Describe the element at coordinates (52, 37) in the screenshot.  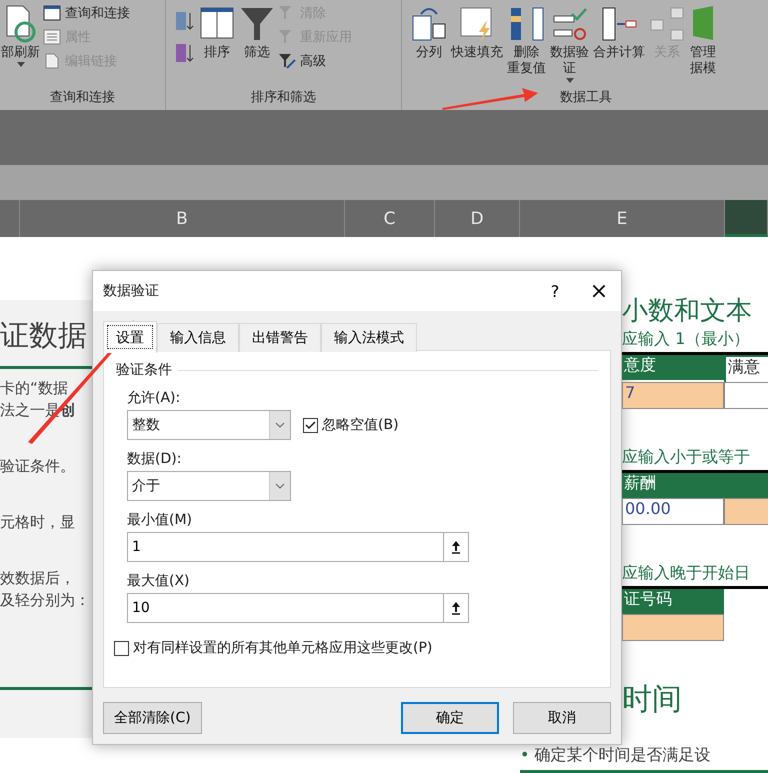
I see `list-icon` at that location.